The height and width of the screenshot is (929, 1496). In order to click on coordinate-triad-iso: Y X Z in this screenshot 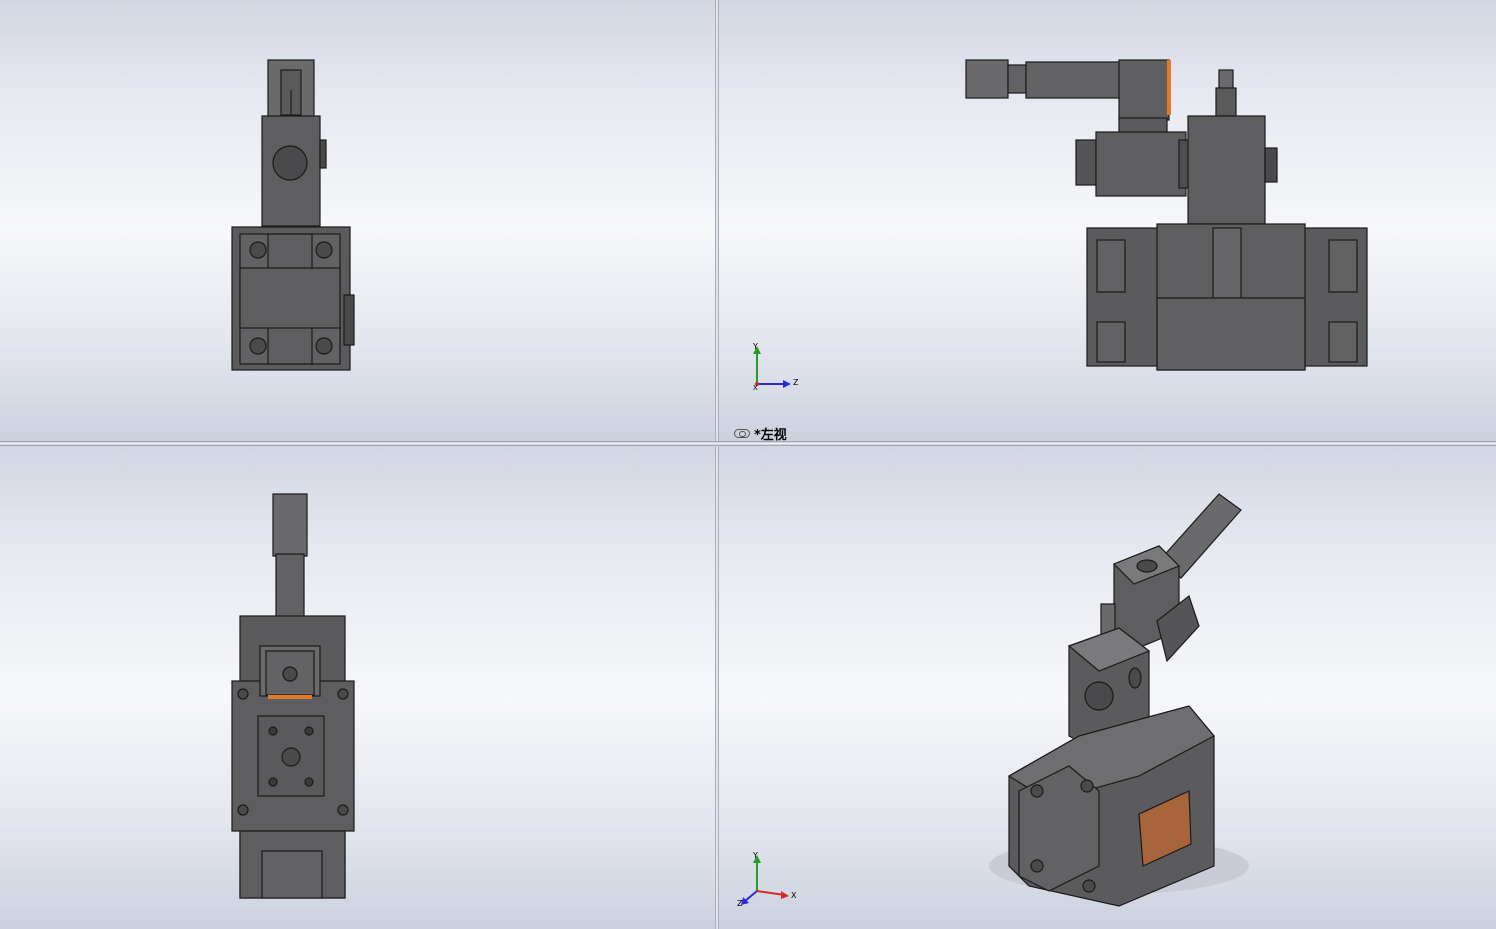, I will do `click(777, 881)`.